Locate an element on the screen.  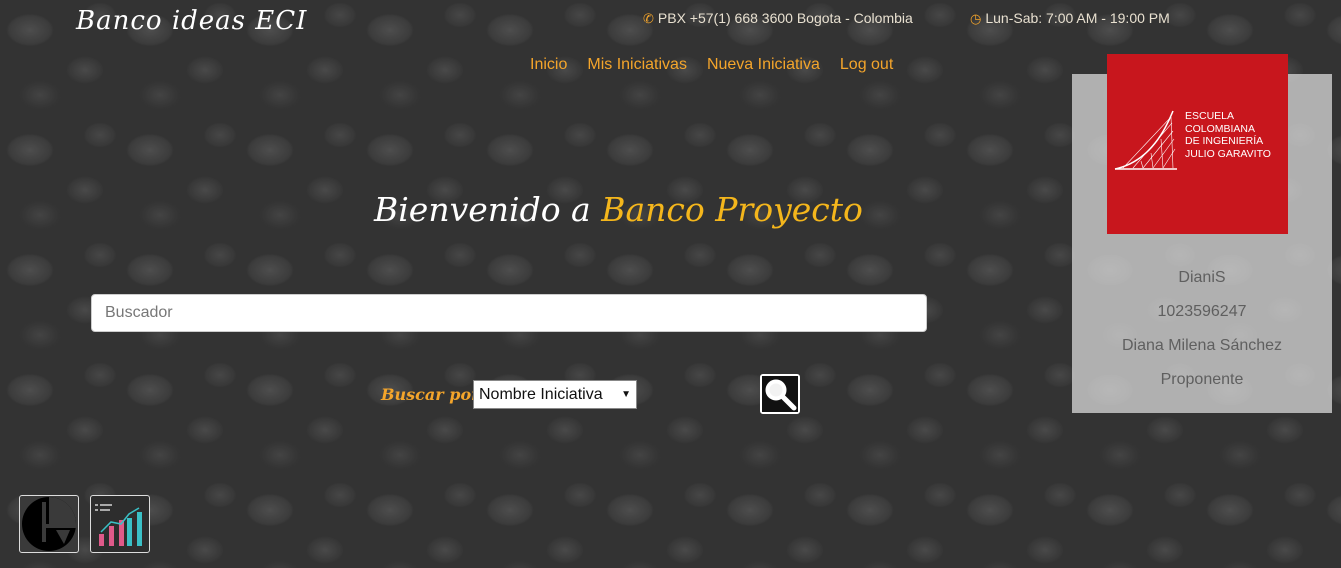
user-role: Proponente is located at coordinates (1202, 379).